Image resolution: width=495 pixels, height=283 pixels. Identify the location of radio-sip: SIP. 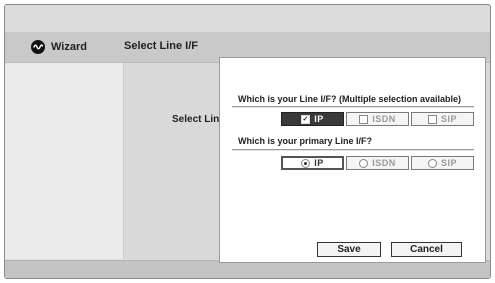
(442, 163).